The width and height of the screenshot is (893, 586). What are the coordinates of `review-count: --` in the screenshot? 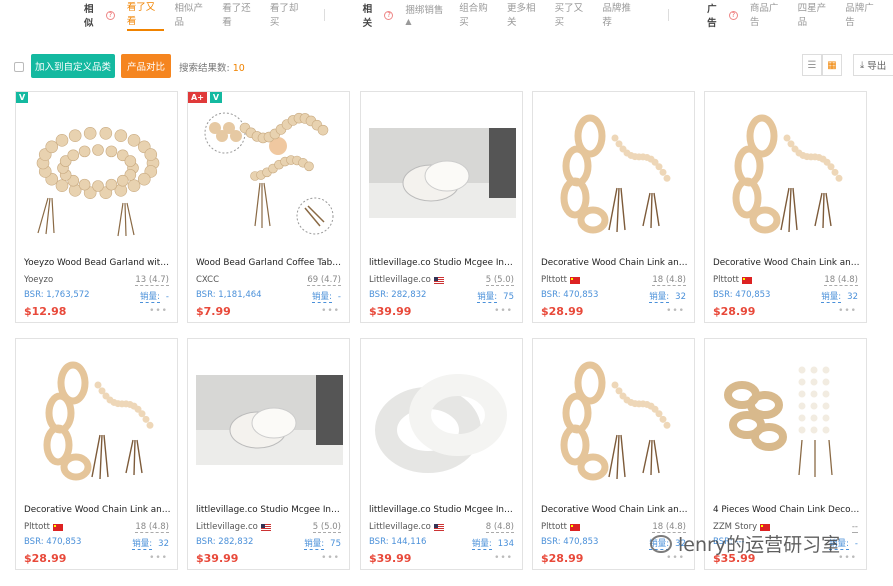 It's located at (854, 527).